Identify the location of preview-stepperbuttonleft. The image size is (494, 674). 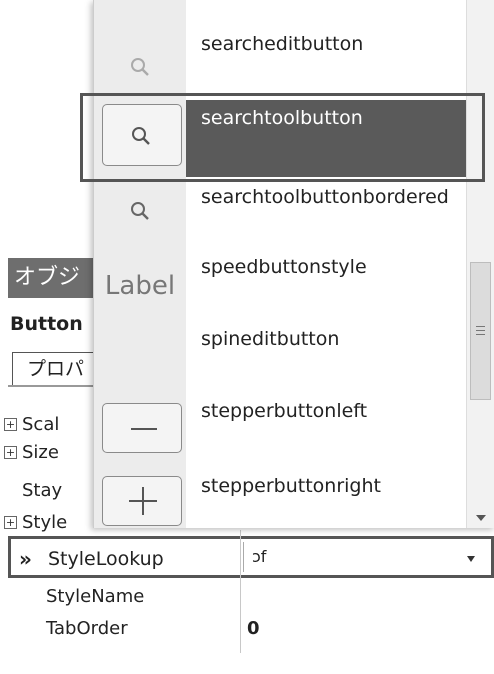
(142, 428).